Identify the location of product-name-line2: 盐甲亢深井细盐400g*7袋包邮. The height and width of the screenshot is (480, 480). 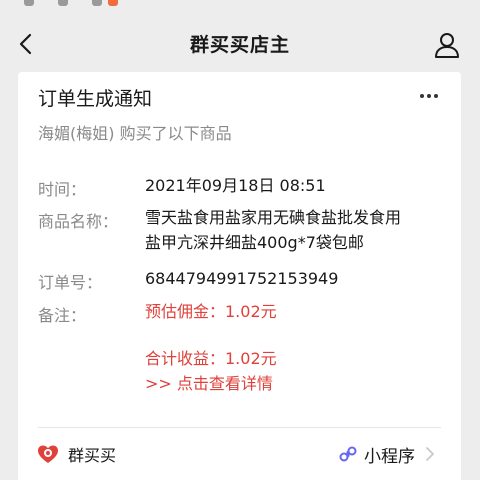
(254, 242).